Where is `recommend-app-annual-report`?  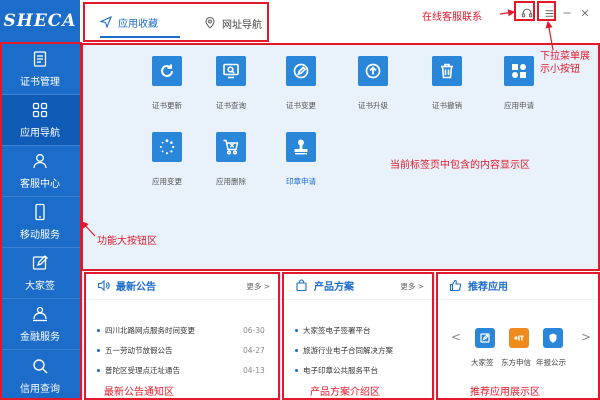 recommend-app-annual-report is located at coordinates (553, 338).